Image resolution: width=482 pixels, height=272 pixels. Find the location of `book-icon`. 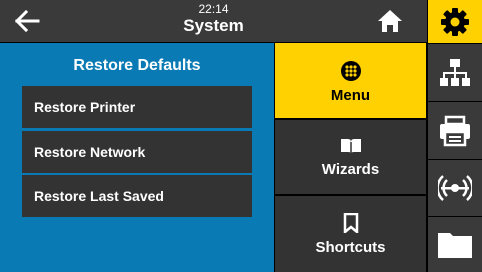

book-icon is located at coordinates (350, 146).